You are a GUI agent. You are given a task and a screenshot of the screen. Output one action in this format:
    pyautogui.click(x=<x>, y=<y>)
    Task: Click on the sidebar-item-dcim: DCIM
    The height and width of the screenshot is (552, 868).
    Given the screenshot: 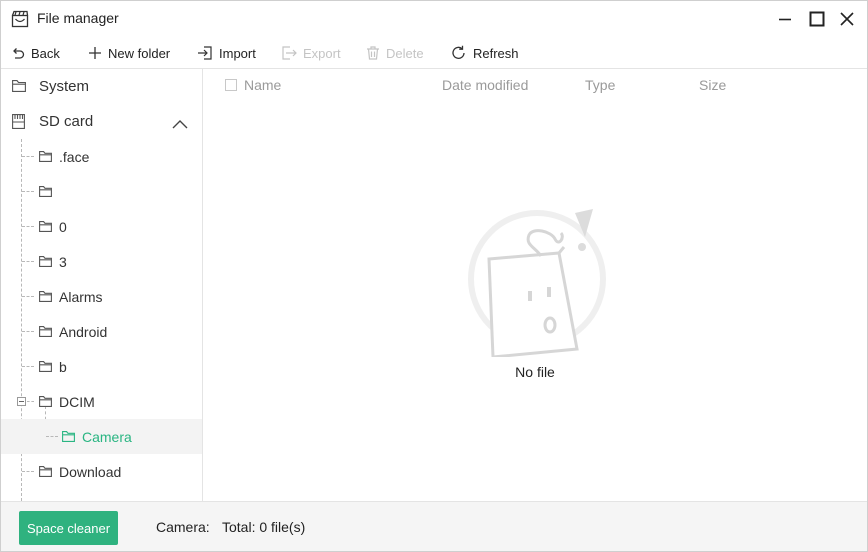 What is the action you would take?
    pyautogui.click(x=101, y=401)
    